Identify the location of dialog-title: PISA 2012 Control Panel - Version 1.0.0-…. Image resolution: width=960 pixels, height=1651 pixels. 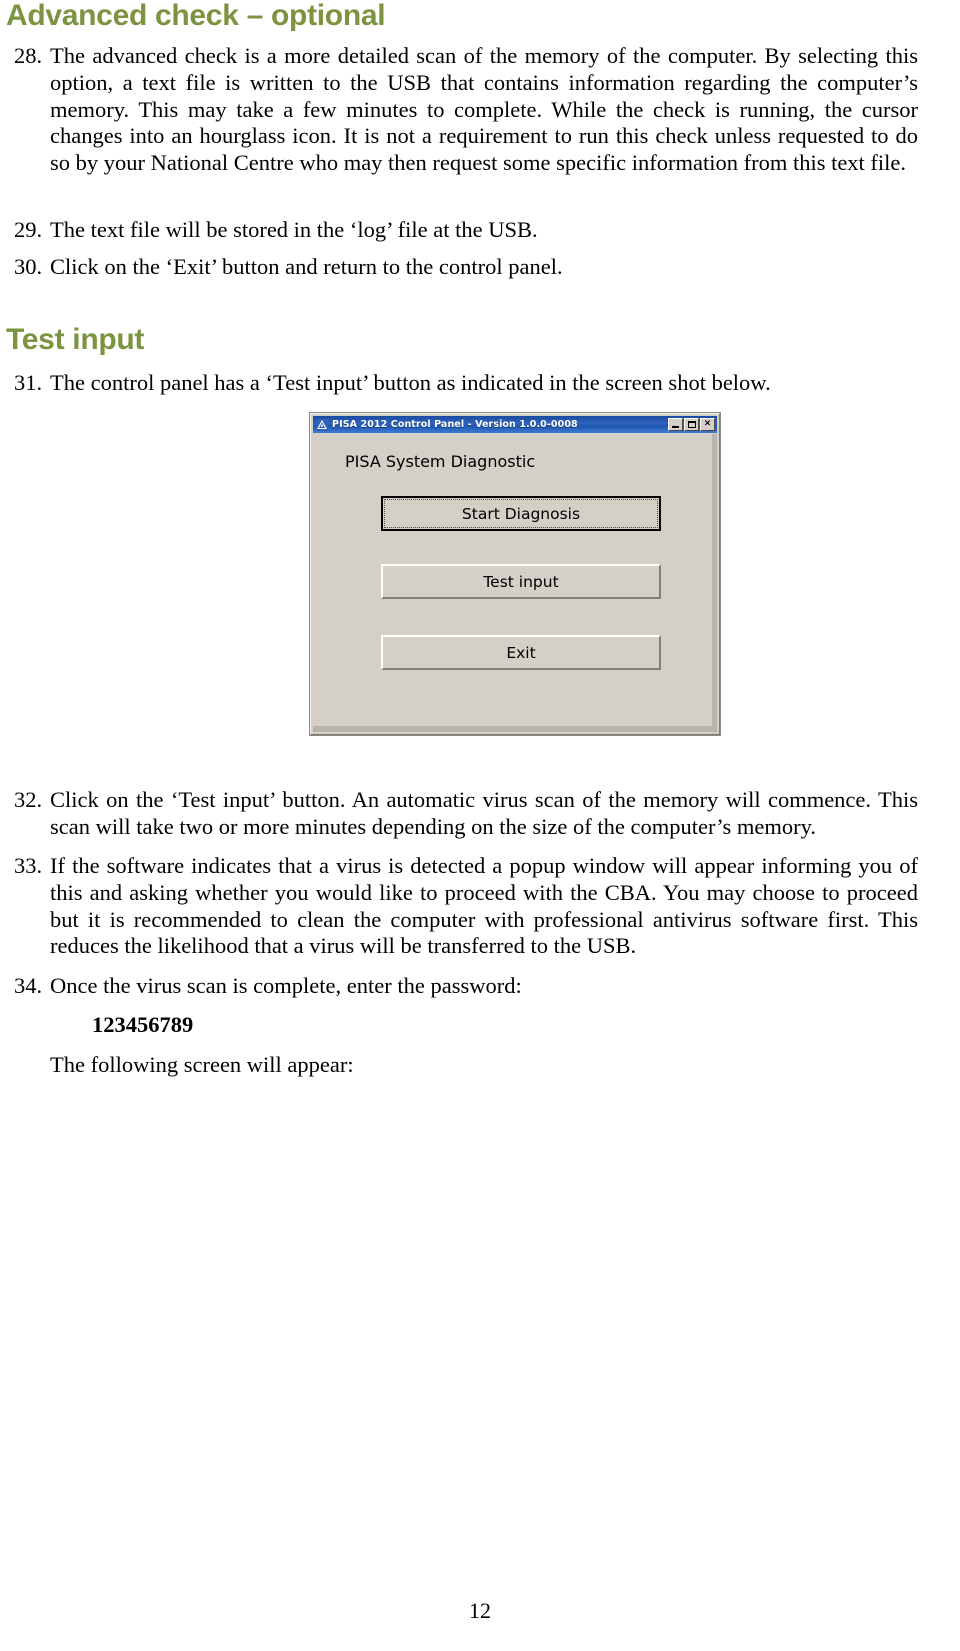
(455, 424).